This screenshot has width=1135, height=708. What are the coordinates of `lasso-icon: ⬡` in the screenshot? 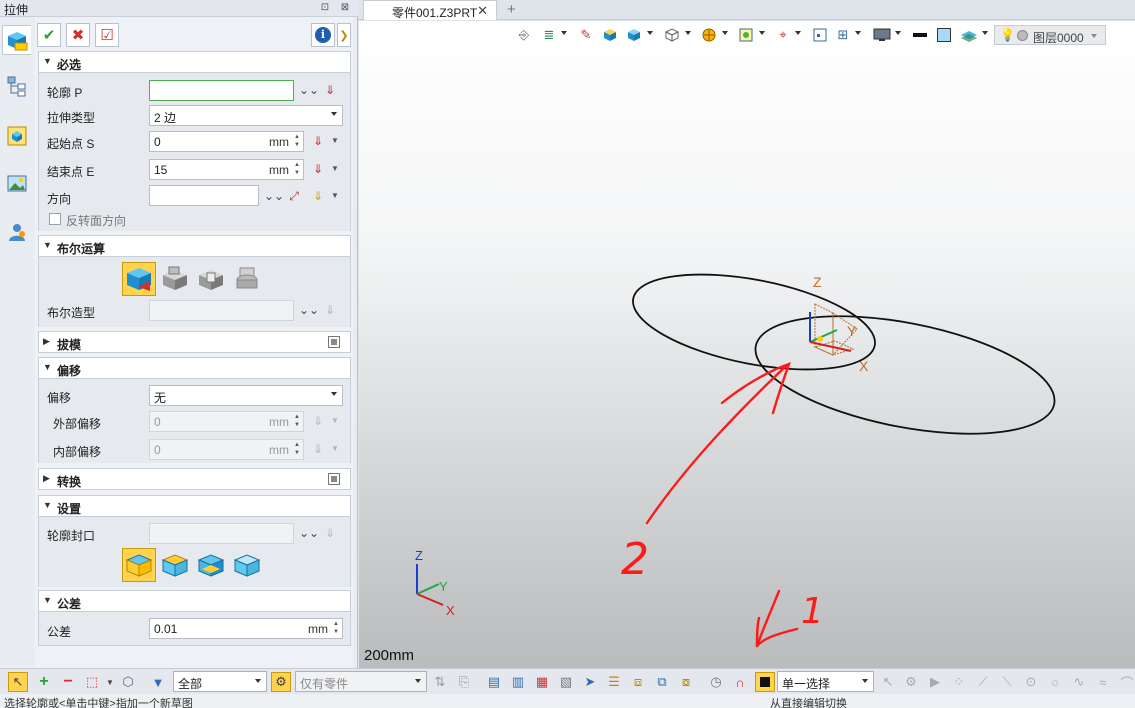 It's located at (128, 682).